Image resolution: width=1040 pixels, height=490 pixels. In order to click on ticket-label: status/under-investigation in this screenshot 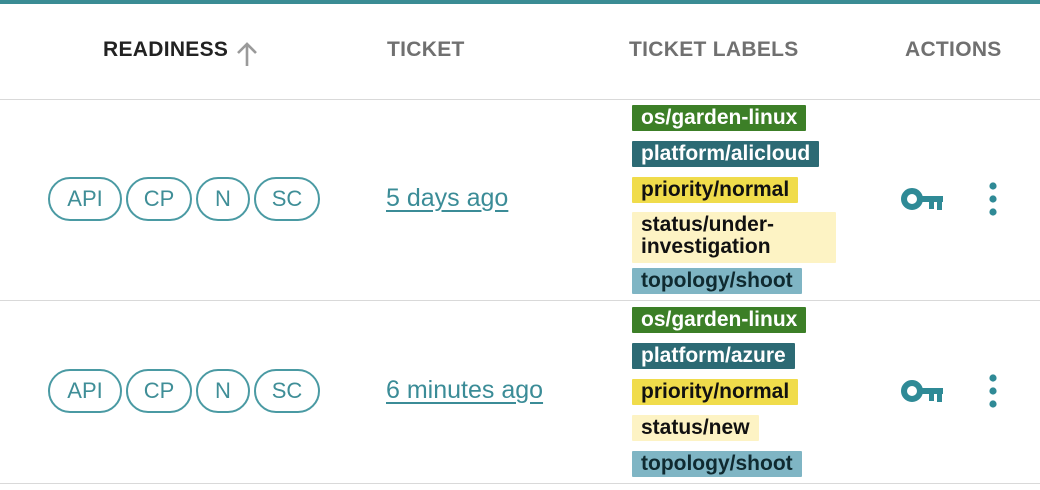, I will do `click(734, 237)`.